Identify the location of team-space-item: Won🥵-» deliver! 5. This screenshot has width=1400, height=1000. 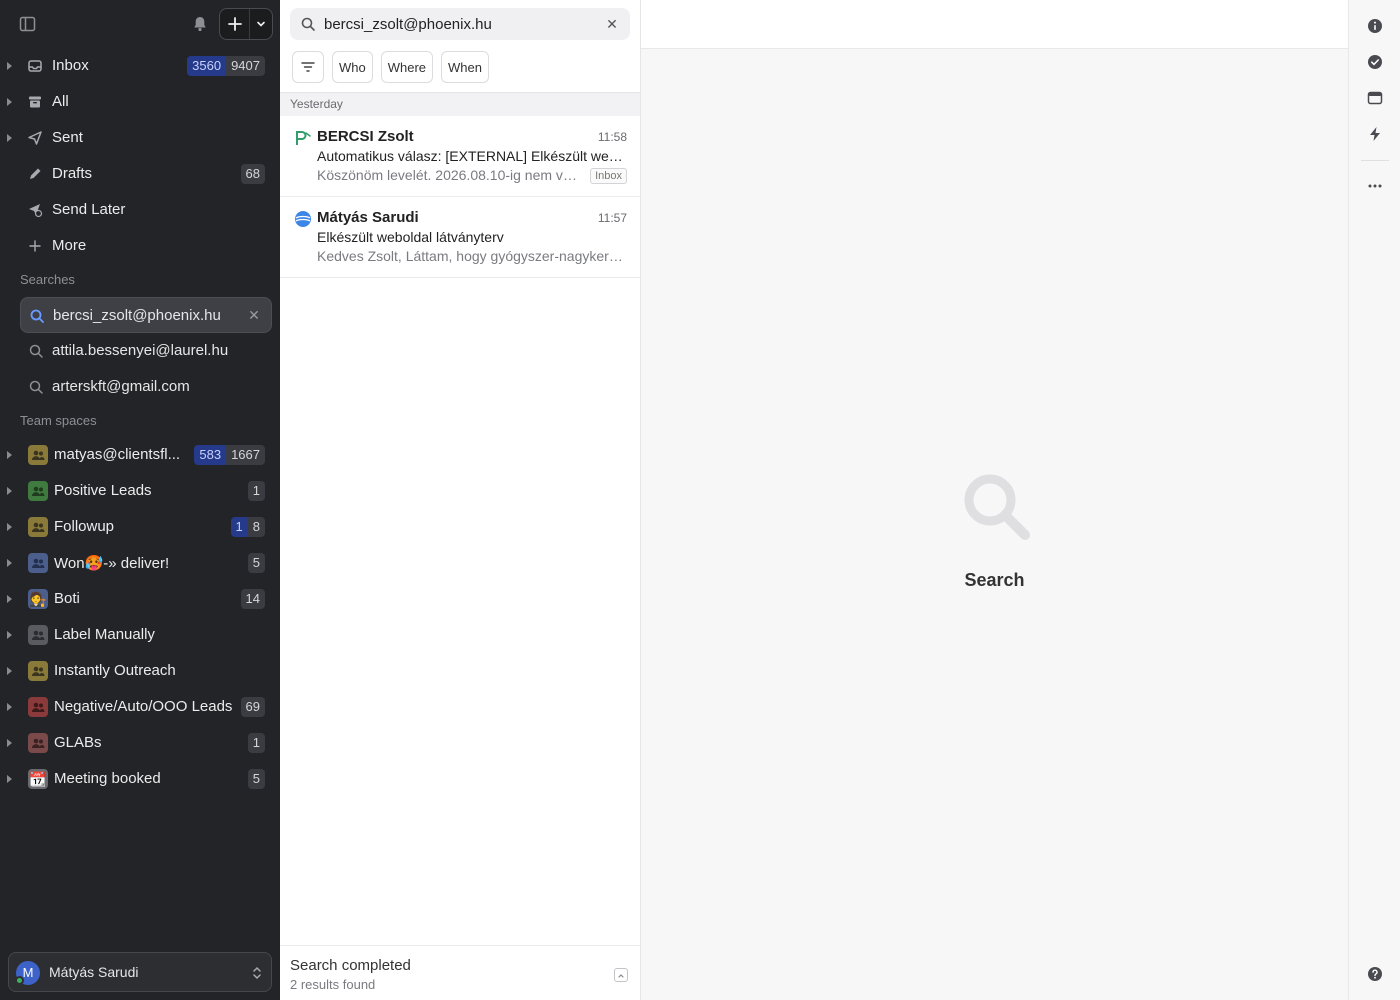
(140, 563).